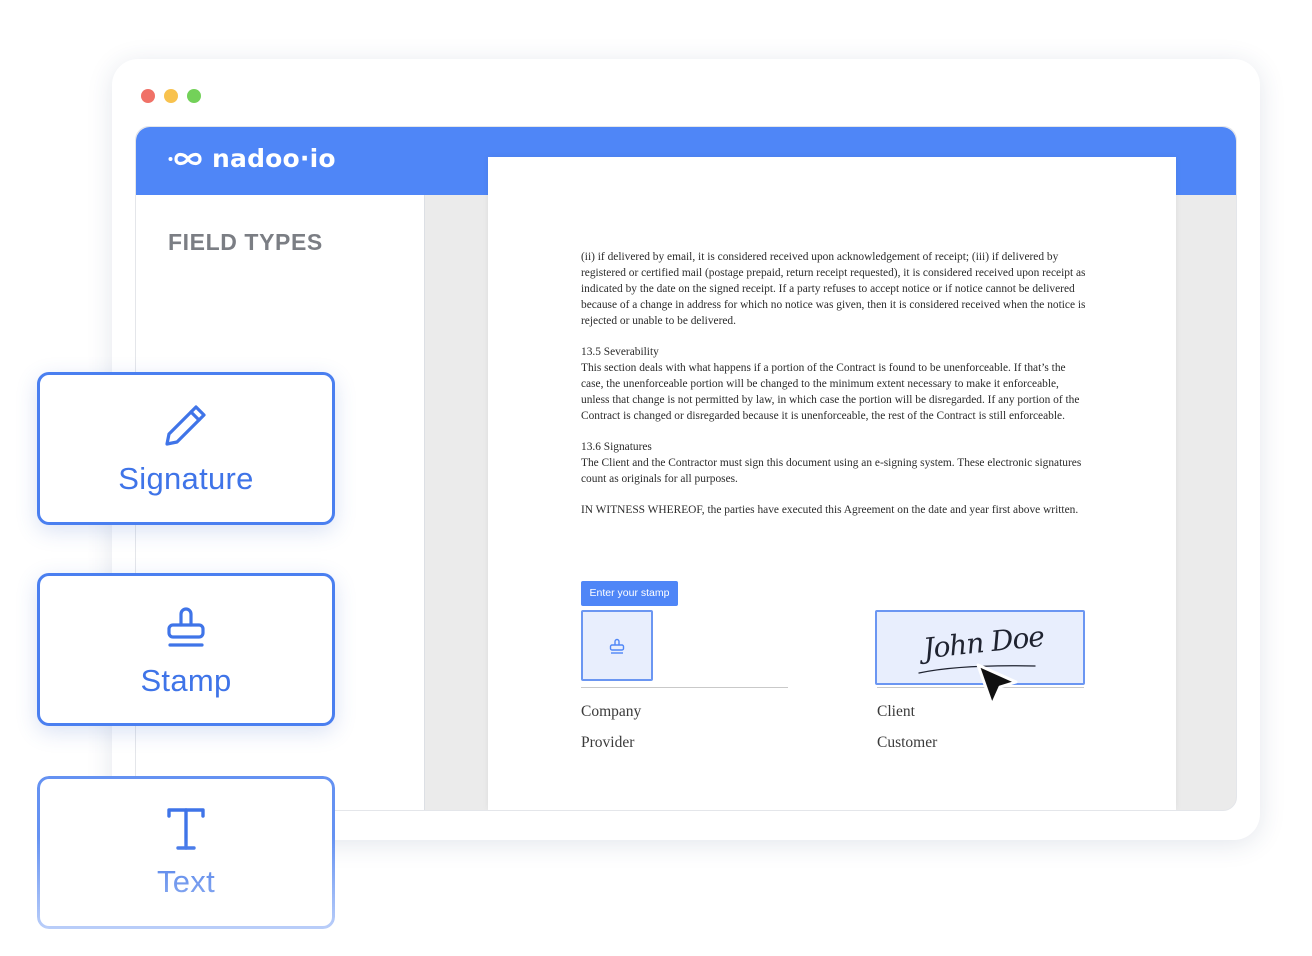  Describe the element at coordinates (608, 742) in the screenshot. I see `provider-label: Provider` at that location.